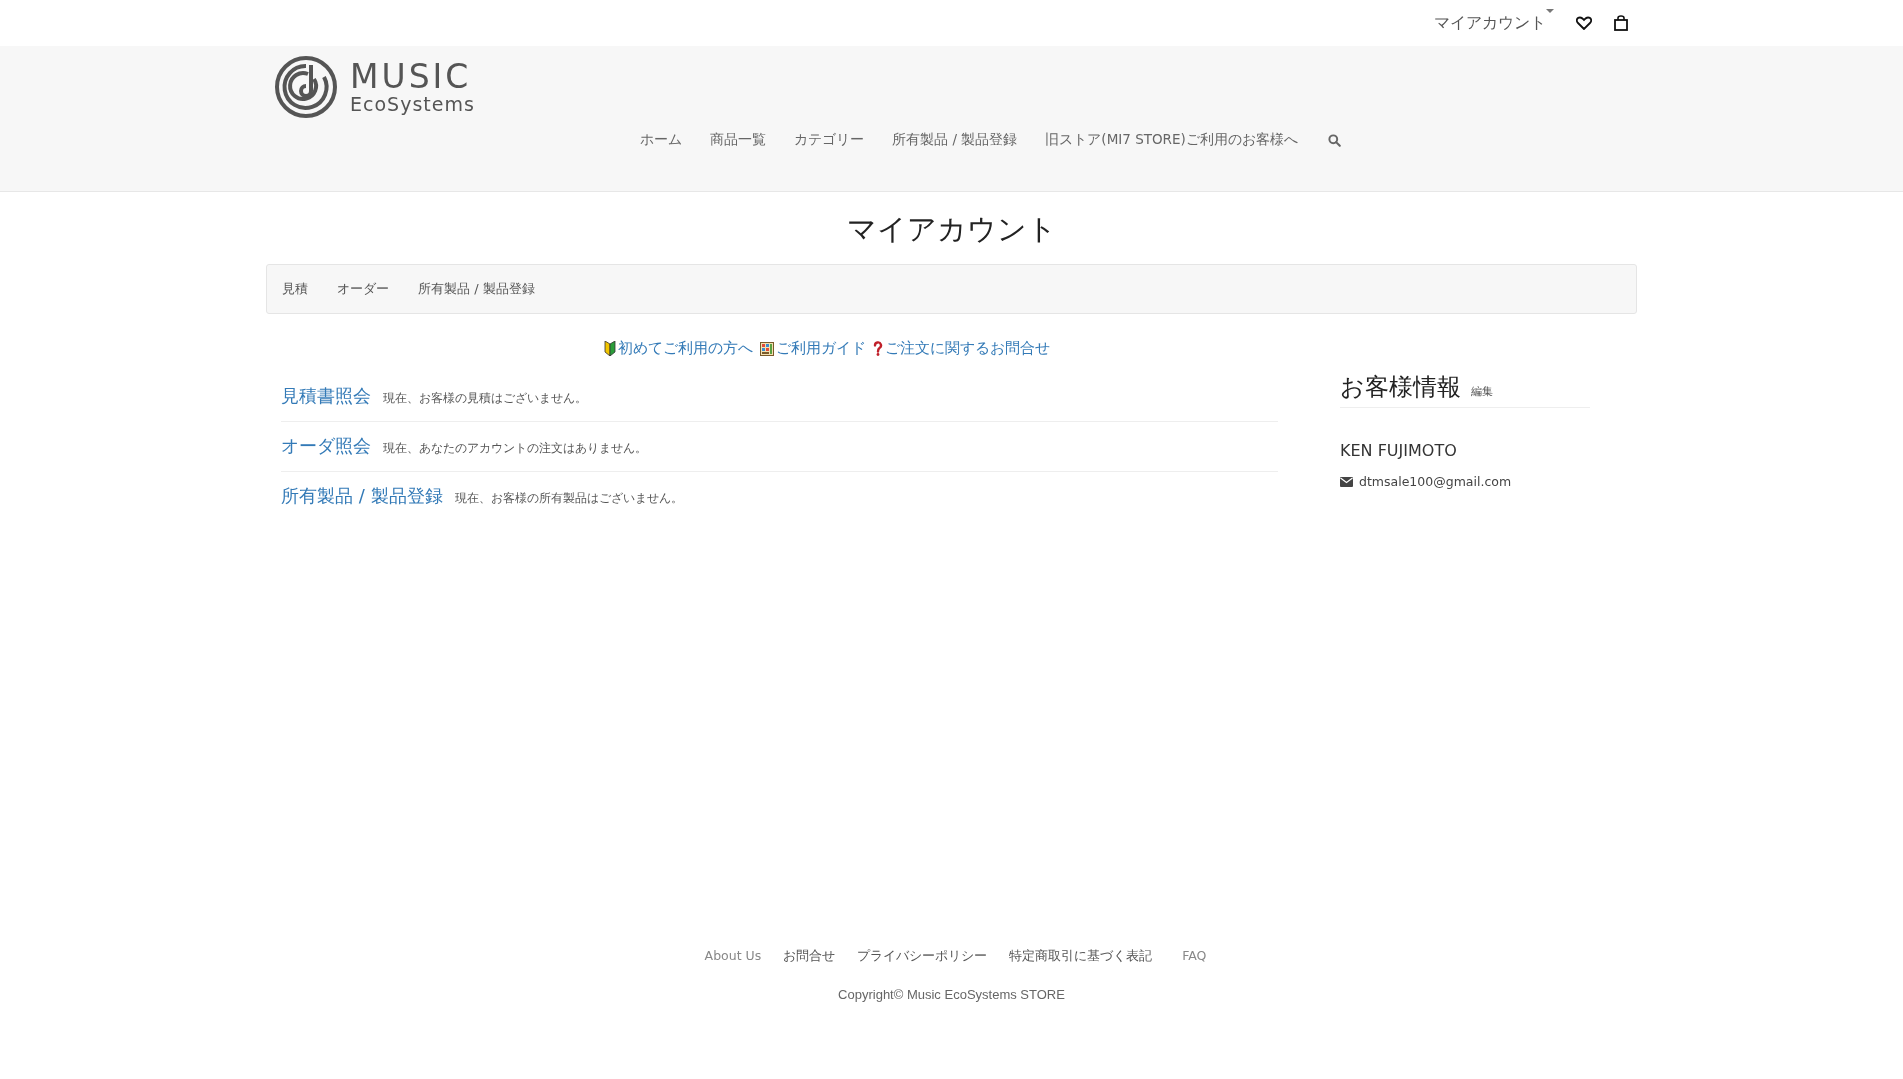 The height and width of the screenshot is (1079, 1903). I want to click on section-link: 所有製品 / 製品登録, so click(362, 496).